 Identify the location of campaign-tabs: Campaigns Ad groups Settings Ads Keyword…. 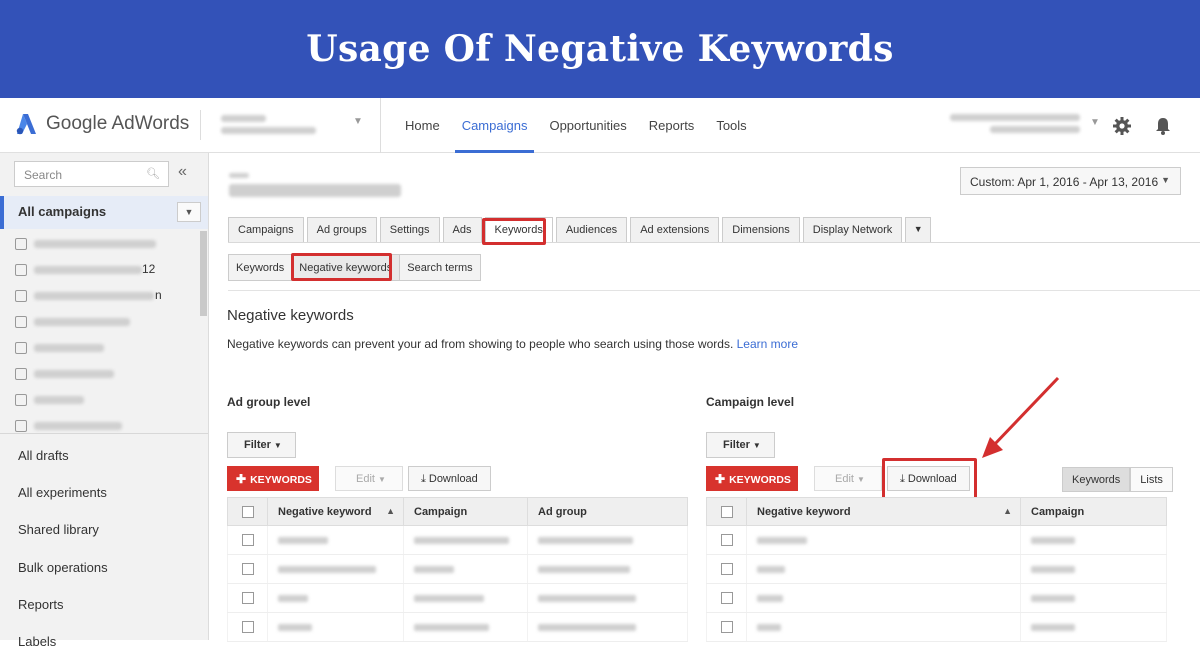
(581, 229).